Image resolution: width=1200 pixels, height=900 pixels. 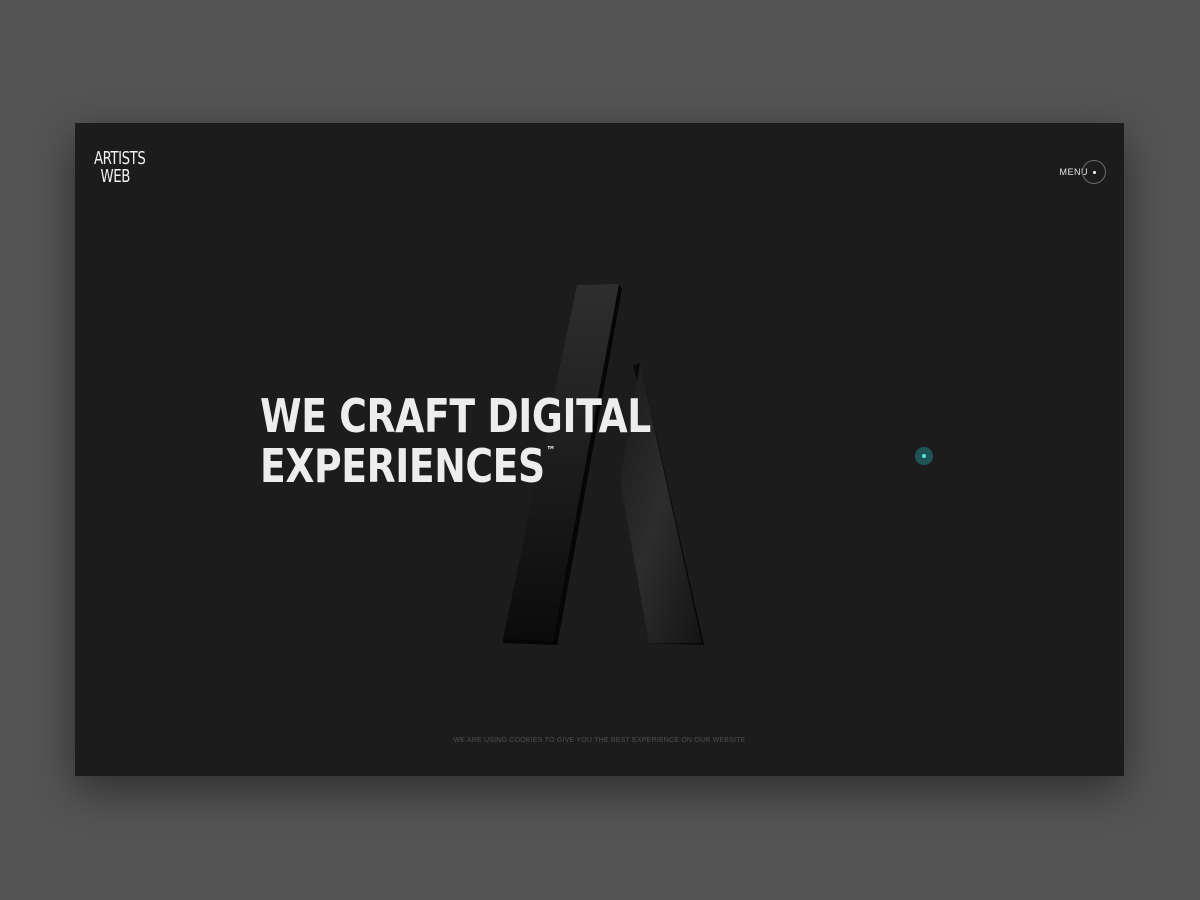 I want to click on artists-web-logo: ARTISTS WEB, so click(x=127, y=170).